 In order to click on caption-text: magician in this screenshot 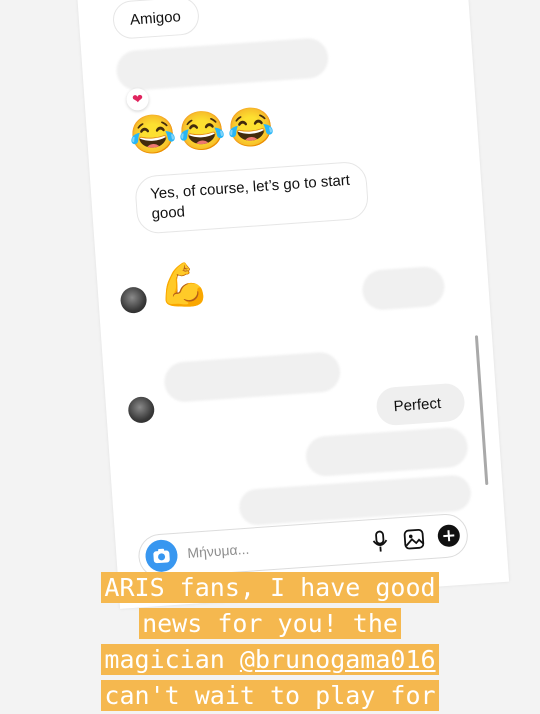, I will do `click(171, 659)`.